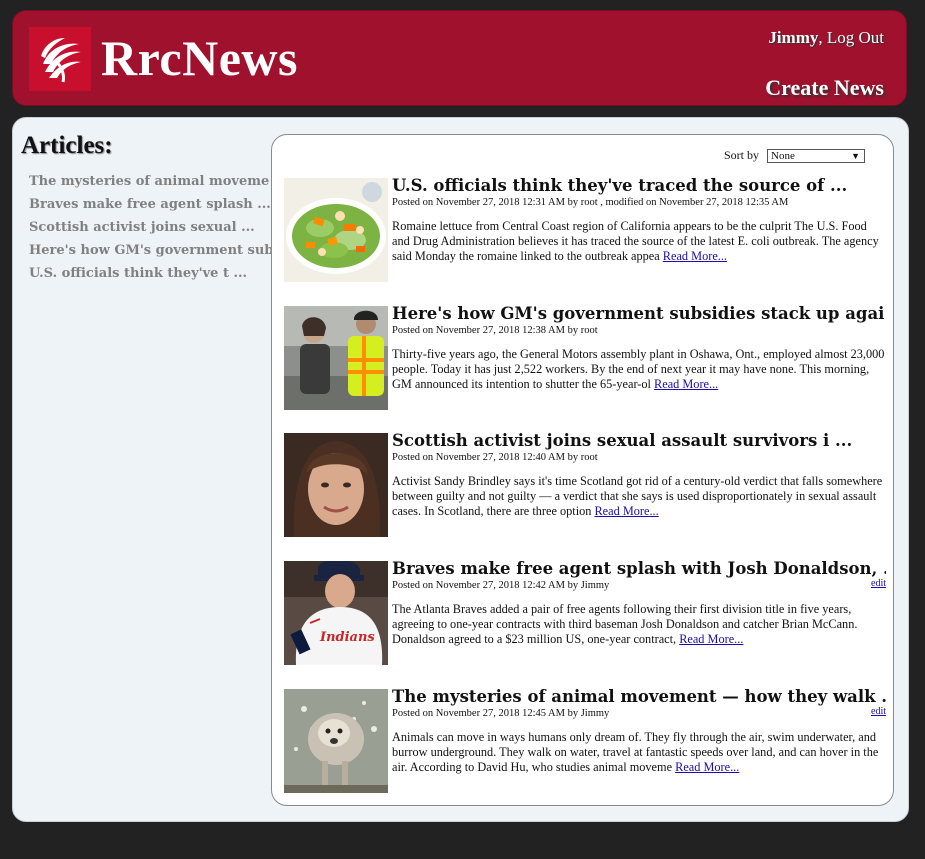 Image resolution: width=925 pixels, height=859 pixels. What do you see at coordinates (336, 485) in the screenshot?
I see `portrait-photo` at bounding box center [336, 485].